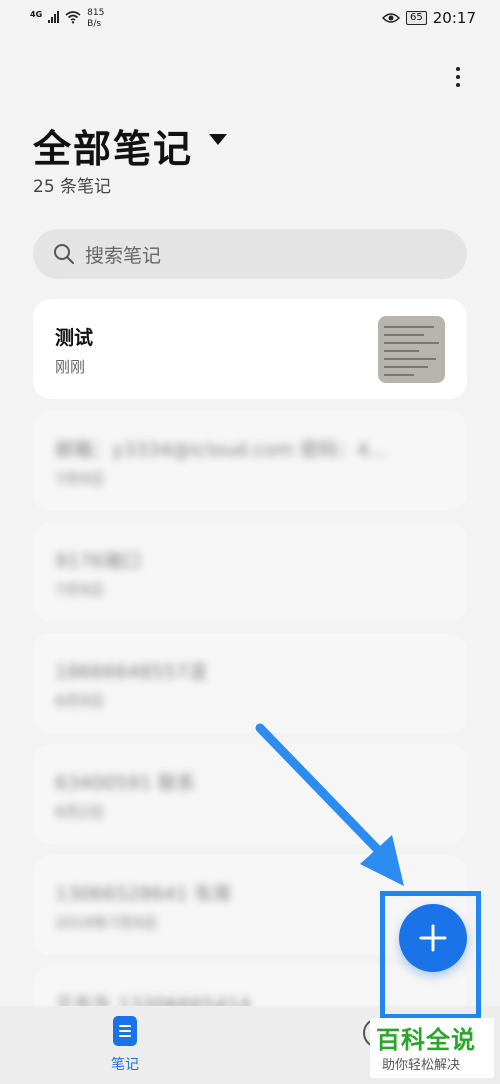 Image resolution: width=500 pixels, height=1084 pixels. I want to click on note-card: 邮箱：y3334@icloud.com 密码：4... 7月9日, so click(250, 461).